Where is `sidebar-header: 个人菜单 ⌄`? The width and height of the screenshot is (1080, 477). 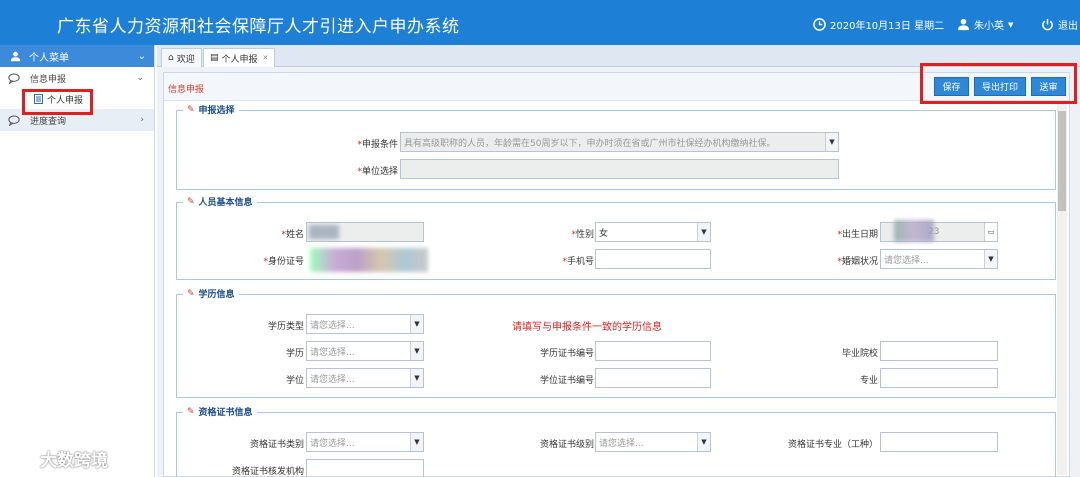 sidebar-header: 个人菜单 ⌄ is located at coordinates (77, 56).